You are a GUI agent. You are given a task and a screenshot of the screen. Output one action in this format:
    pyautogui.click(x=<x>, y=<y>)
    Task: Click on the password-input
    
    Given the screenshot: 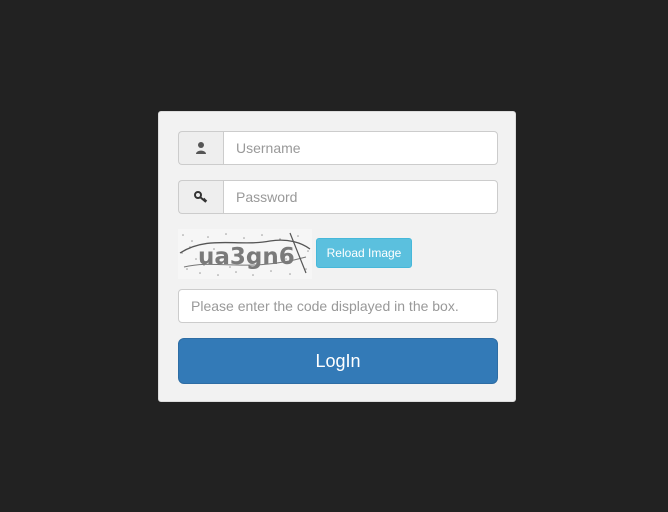 What is the action you would take?
    pyautogui.click(x=360, y=197)
    